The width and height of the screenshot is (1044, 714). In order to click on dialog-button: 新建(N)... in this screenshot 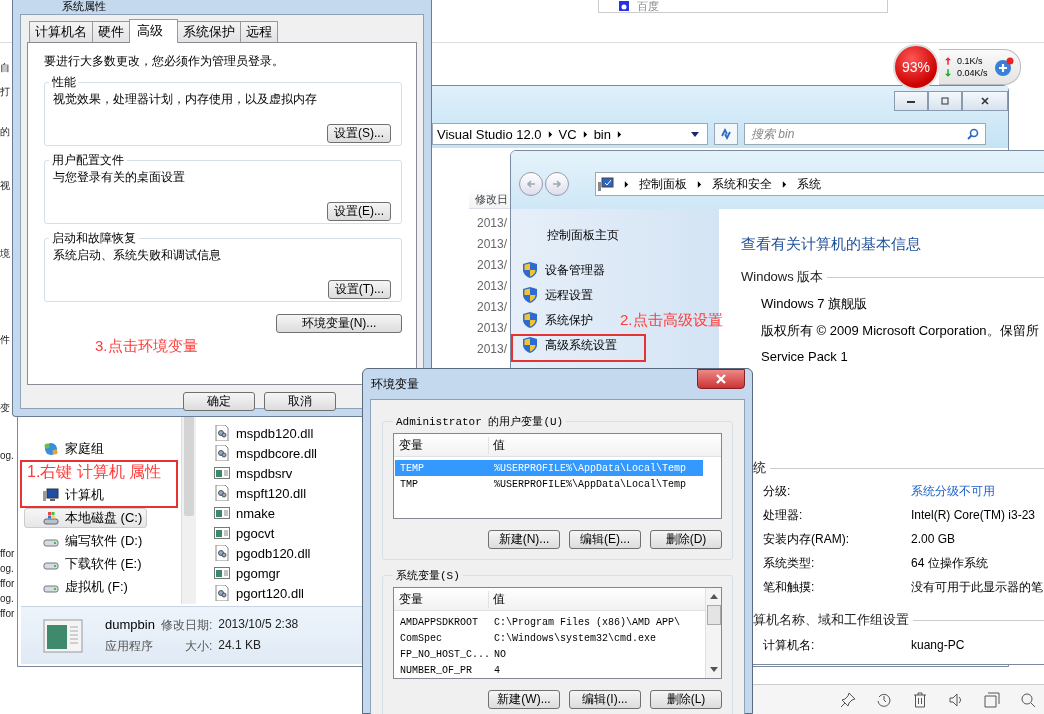, I will do `click(524, 539)`.